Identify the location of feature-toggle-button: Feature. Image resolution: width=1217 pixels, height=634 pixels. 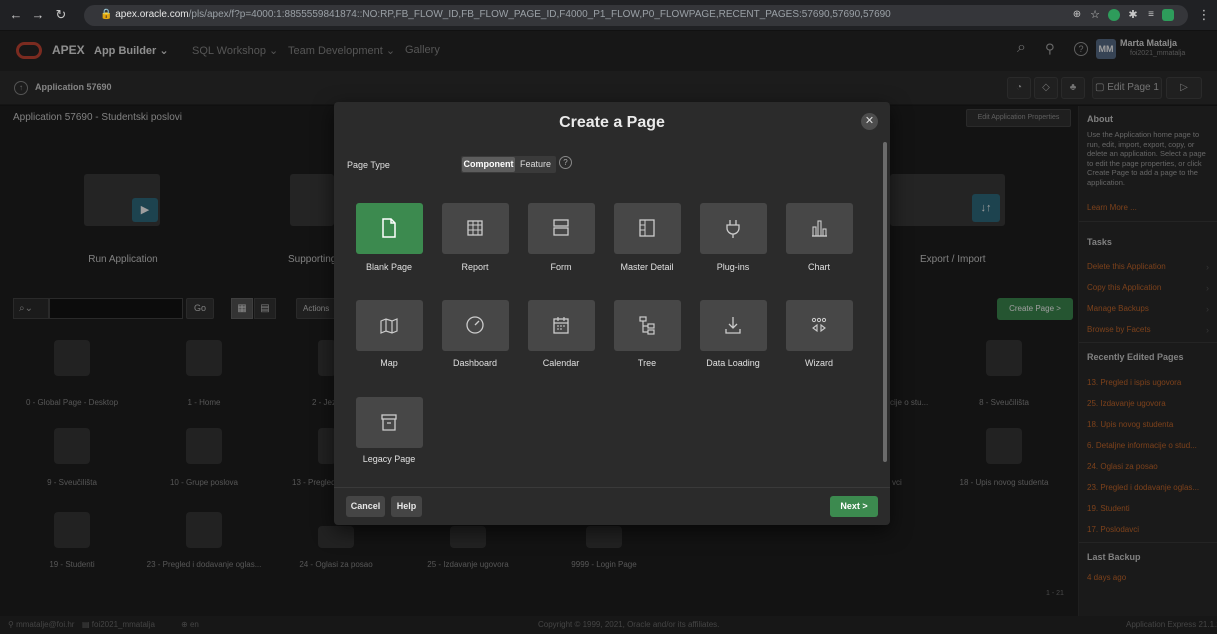
(535, 164).